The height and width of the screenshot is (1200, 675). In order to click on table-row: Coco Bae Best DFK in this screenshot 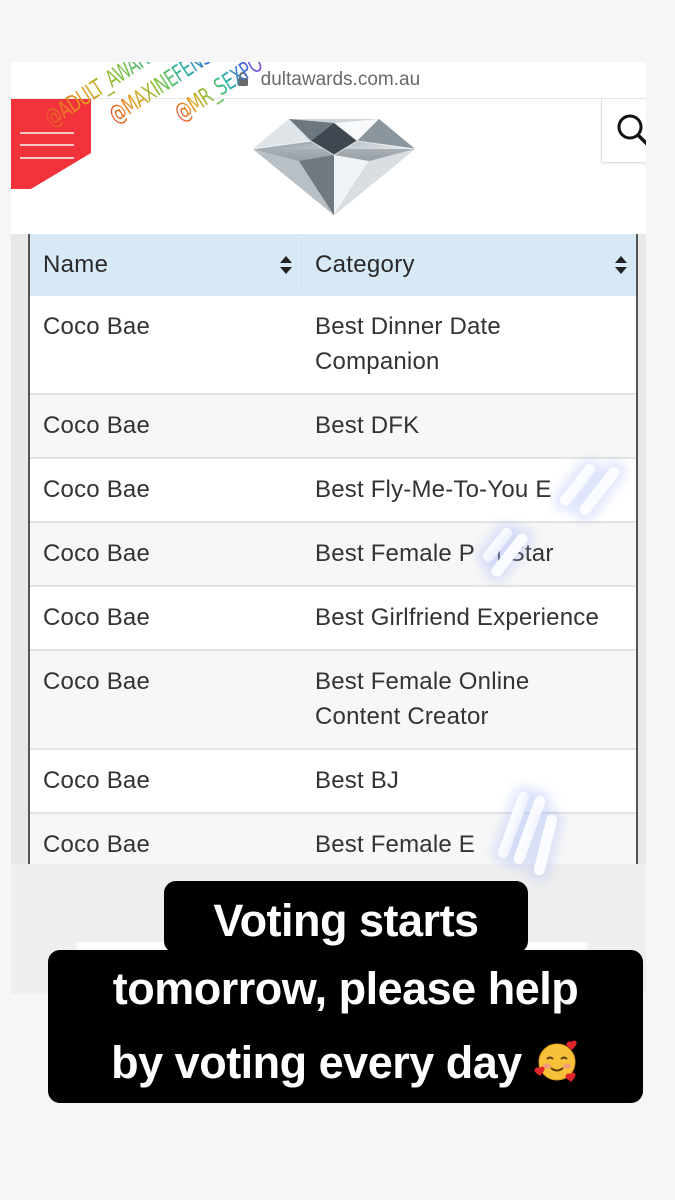, I will do `click(333, 427)`.